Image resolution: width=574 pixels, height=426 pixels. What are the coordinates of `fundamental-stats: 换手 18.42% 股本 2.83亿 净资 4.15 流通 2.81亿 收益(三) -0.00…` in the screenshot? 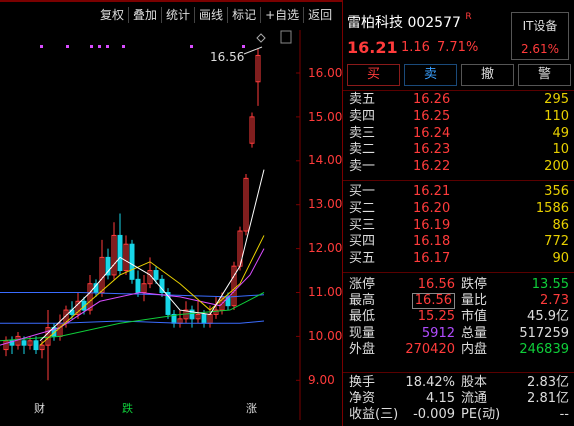 It's located at (458, 399).